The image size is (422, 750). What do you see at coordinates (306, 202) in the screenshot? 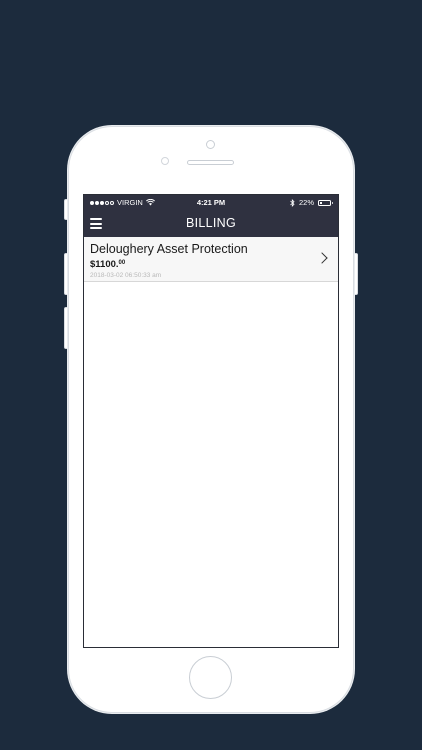
I see `battery-percent: 22%` at bounding box center [306, 202].